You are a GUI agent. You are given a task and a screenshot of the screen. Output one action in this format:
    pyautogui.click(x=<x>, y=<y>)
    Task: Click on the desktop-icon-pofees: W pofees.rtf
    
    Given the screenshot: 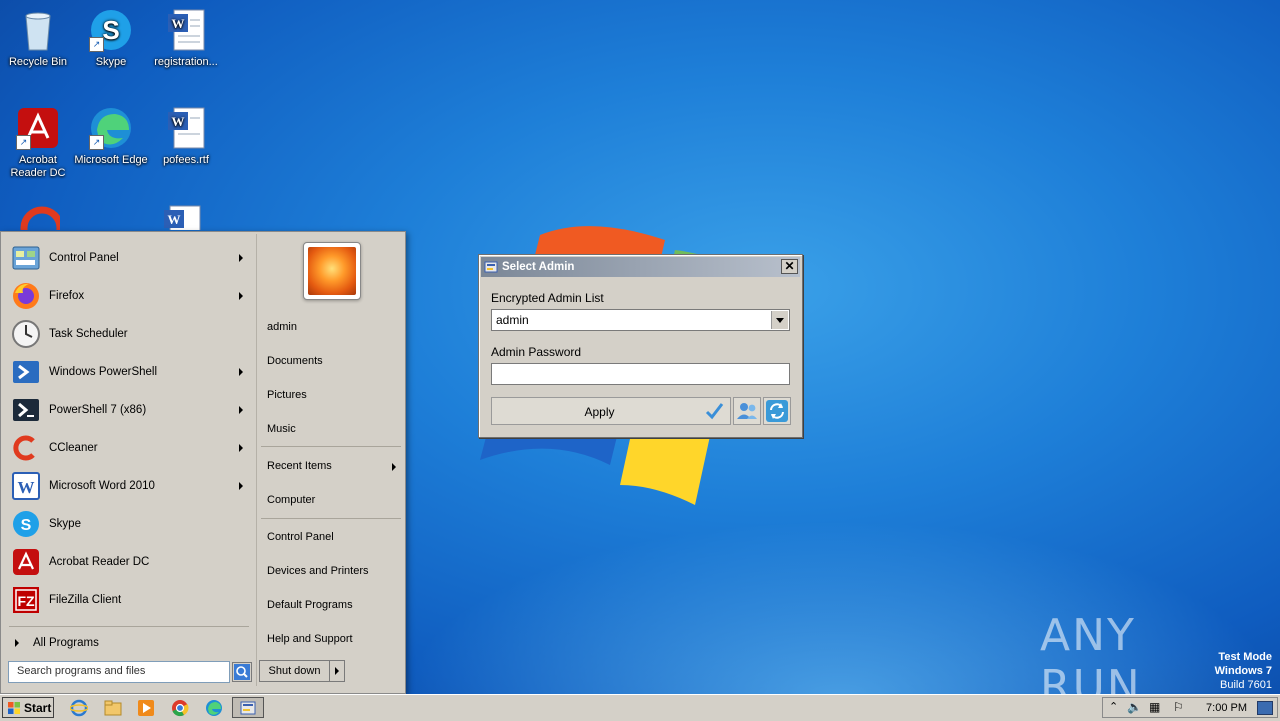 What is the action you would take?
    pyautogui.click(x=186, y=136)
    